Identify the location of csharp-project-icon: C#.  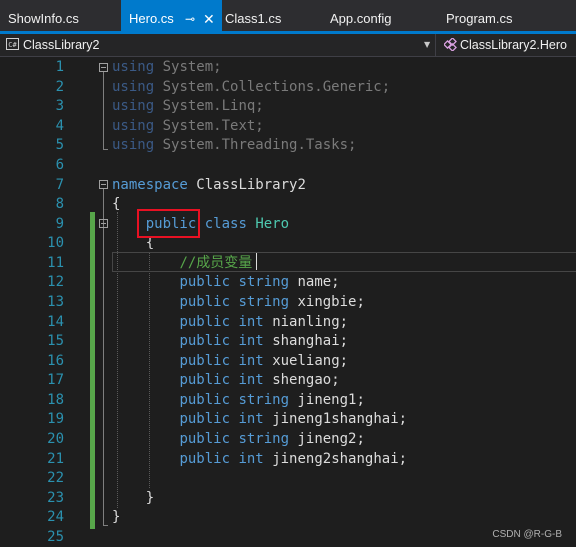
(12, 44).